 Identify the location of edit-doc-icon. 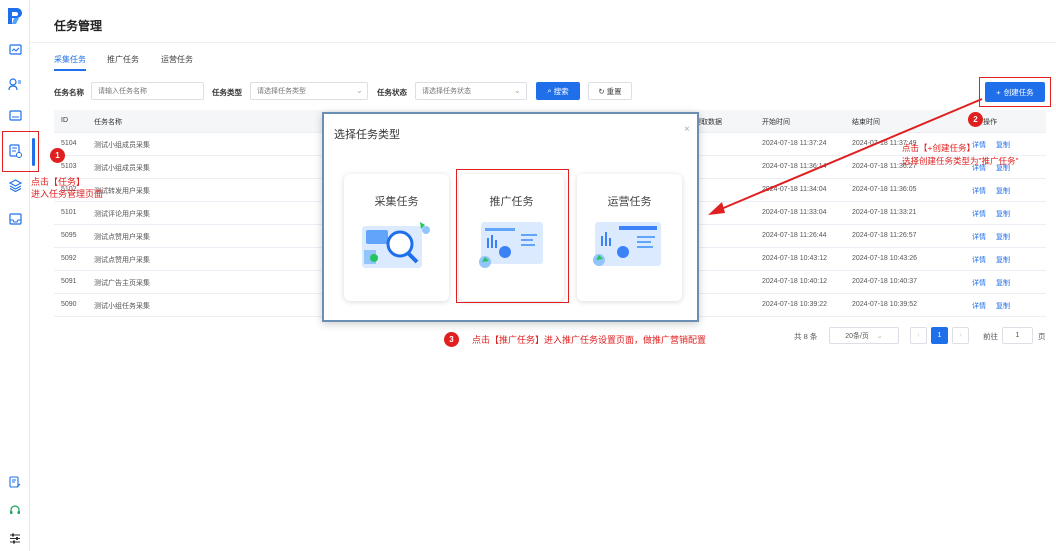
(15, 482).